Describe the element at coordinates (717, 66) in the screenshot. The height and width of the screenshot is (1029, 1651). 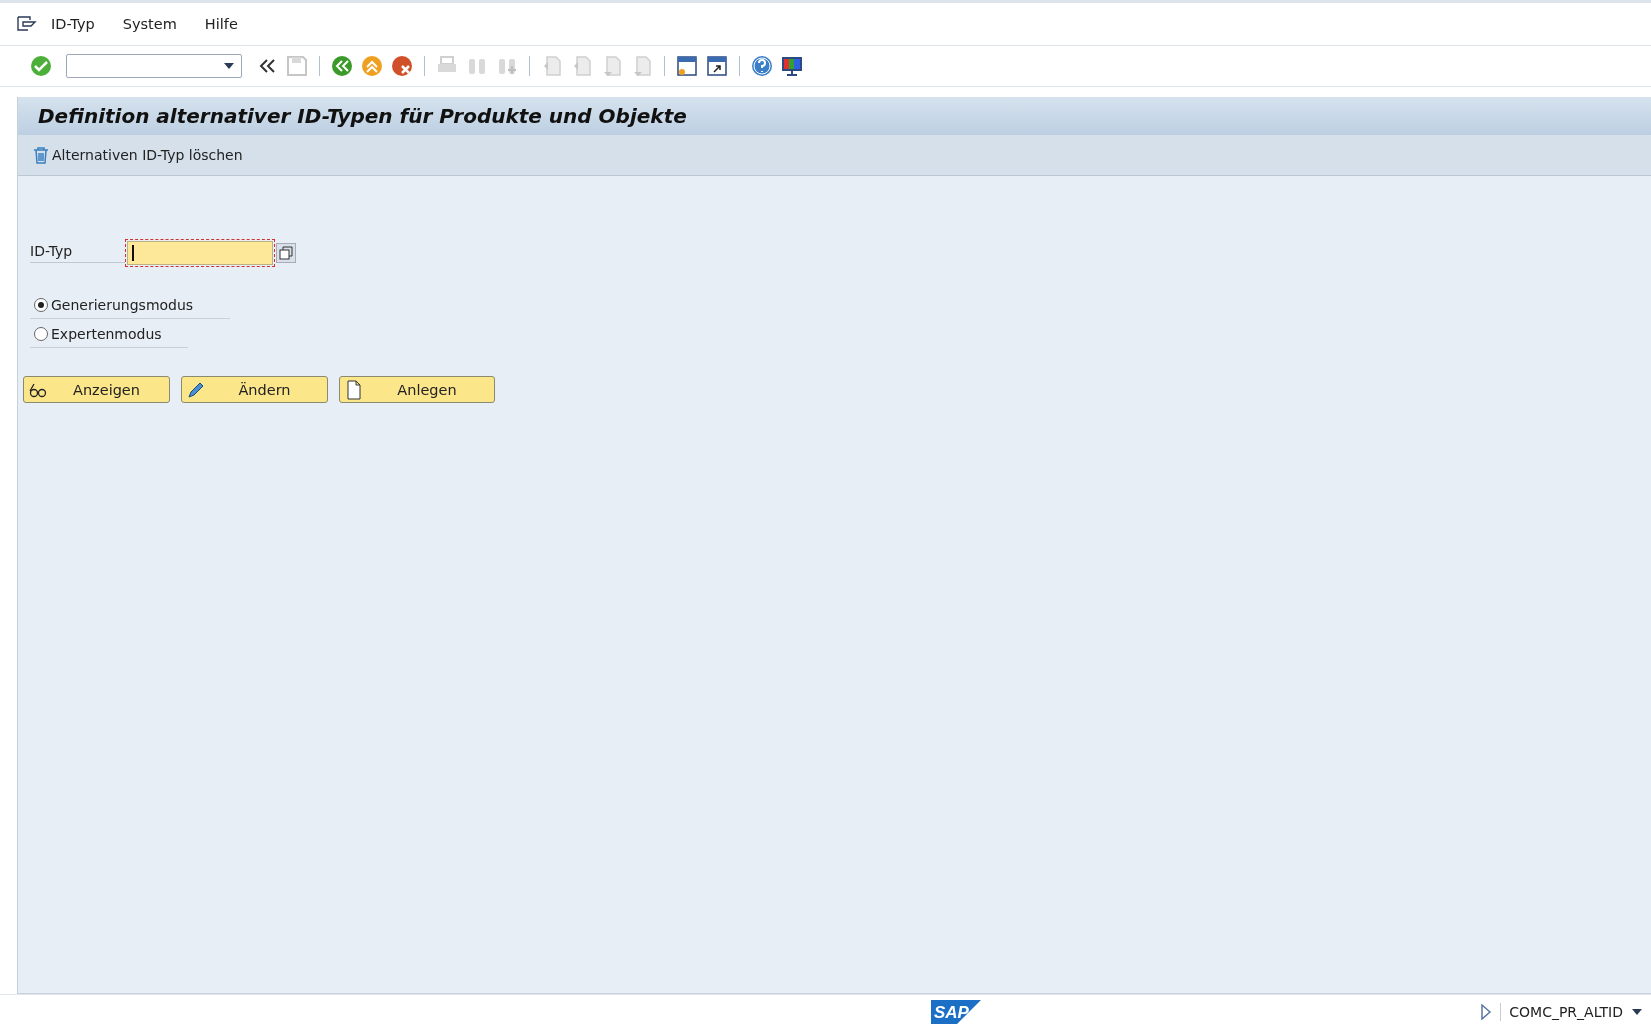
I see `shortcut-icon` at that location.